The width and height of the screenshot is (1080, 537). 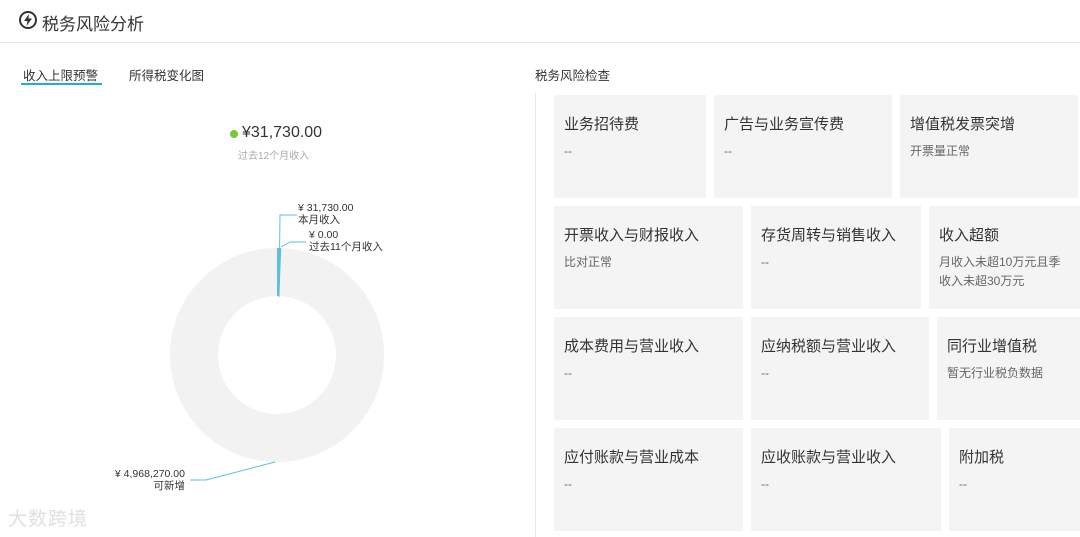 What do you see at coordinates (982, 457) in the screenshot?
I see `risk-card-name: 附加税` at bounding box center [982, 457].